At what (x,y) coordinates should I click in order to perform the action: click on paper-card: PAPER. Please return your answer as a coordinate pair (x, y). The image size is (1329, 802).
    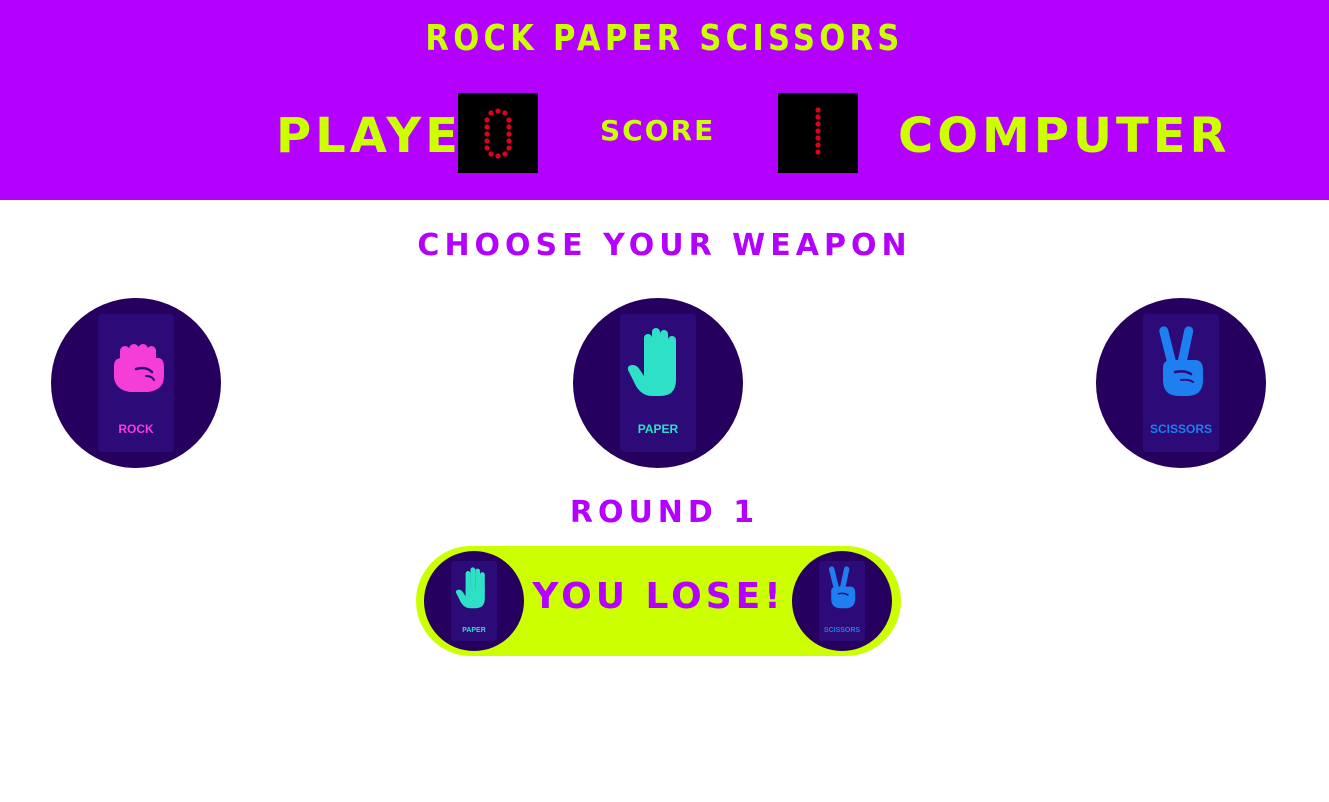
    Looking at the image, I should click on (658, 383).